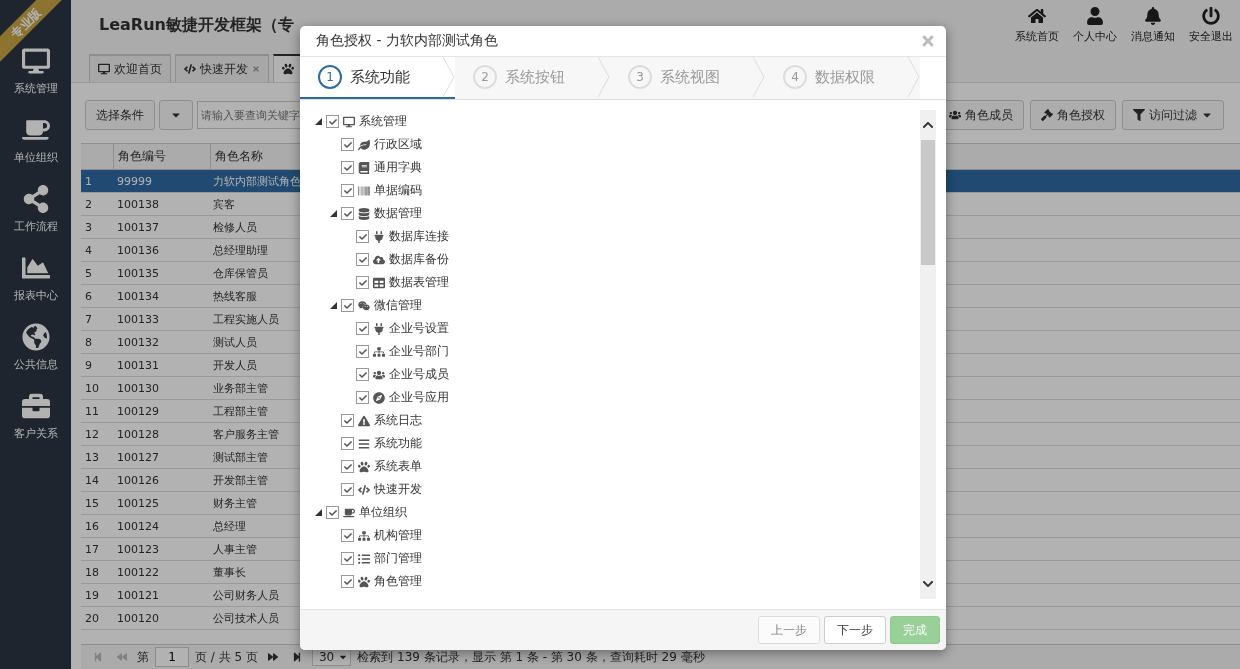 Image resolution: width=1240 pixels, height=669 pixels. Describe the element at coordinates (138, 549) in the screenshot. I see `table-cell-text: 100123` at that location.